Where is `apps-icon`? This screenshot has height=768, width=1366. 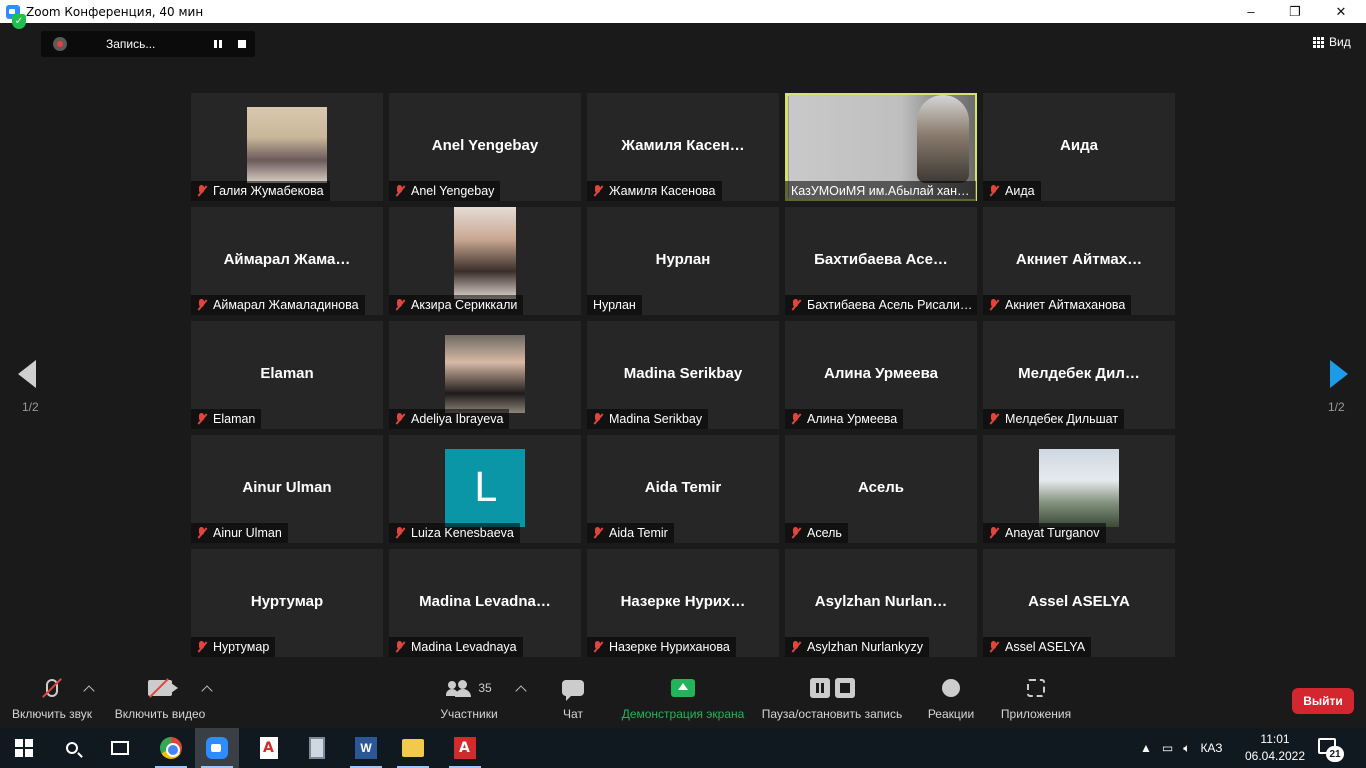
apps-icon is located at coordinates (1036, 688).